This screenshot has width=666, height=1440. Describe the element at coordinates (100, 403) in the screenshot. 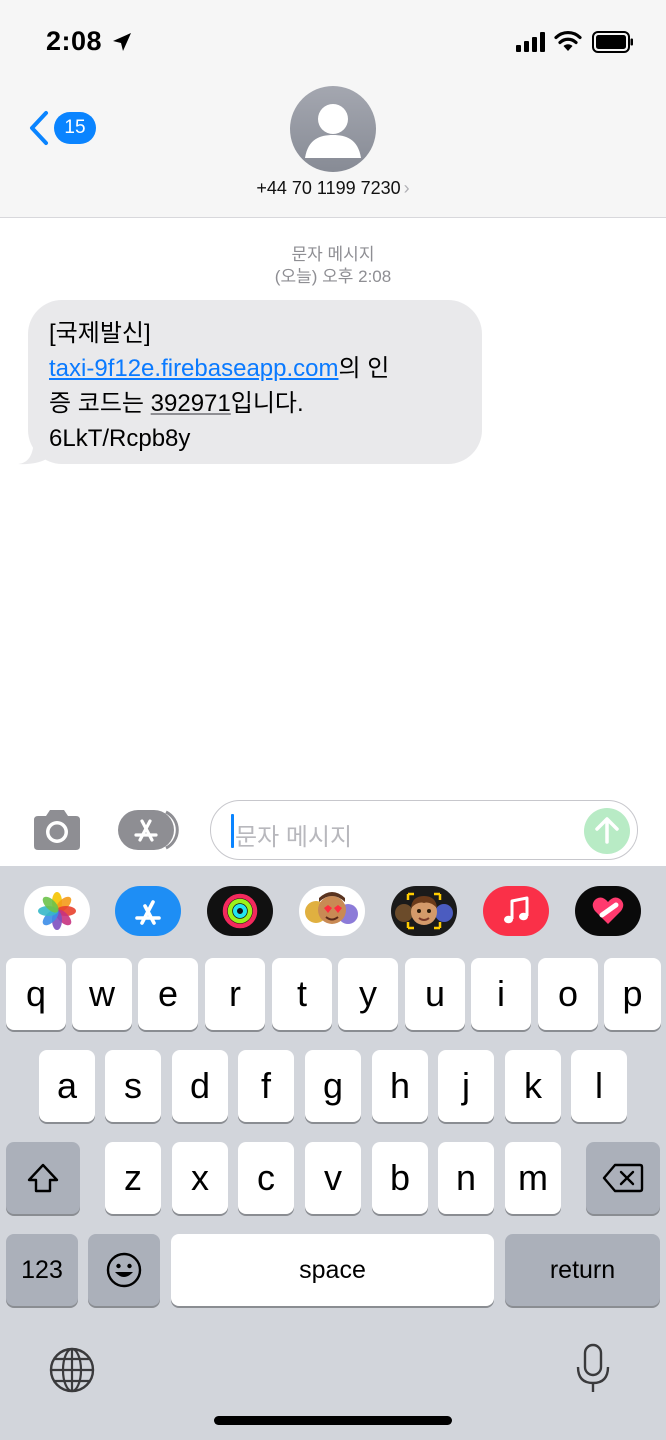

I see `message-text-before-code: 증 코드는` at that location.